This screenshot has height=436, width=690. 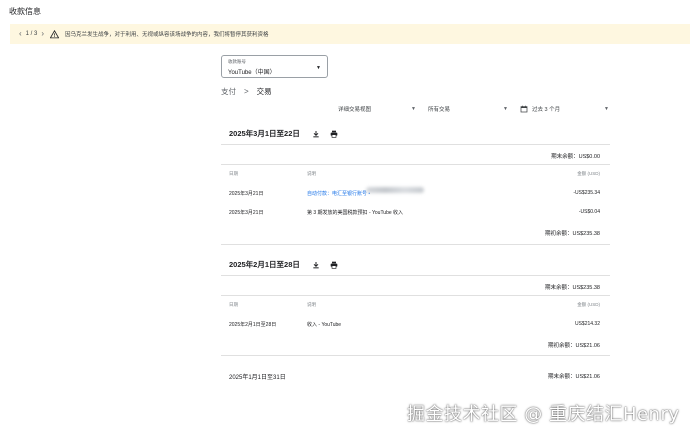 What do you see at coordinates (575, 157) in the screenshot?
I see `closing-balance: 期末余额：US$0.00` at bounding box center [575, 157].